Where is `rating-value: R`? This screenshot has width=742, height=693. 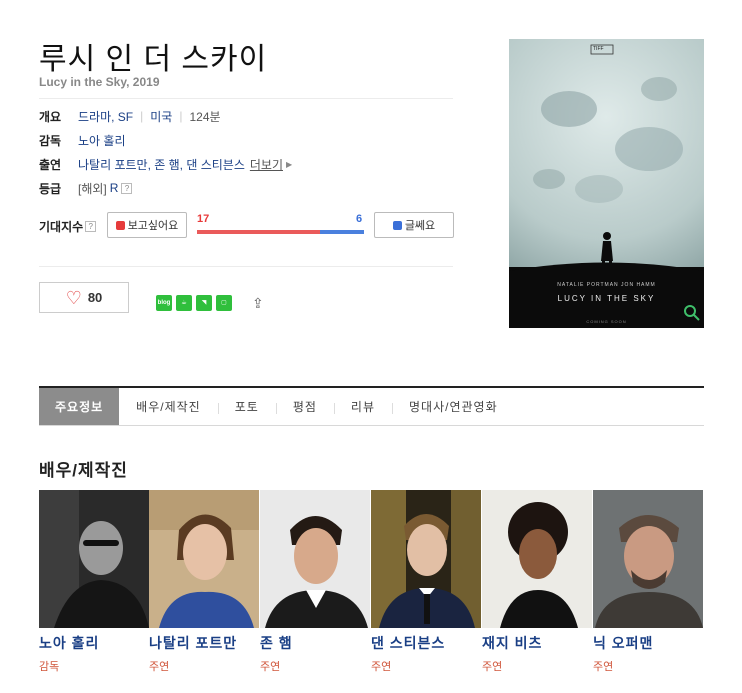 rating-value: R is located at coordinates (114, 188).